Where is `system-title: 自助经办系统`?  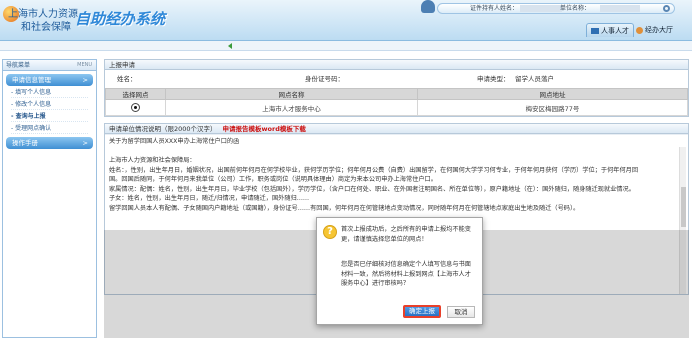
system-title: 自助经办系统 is located at coordinates (120, 19).